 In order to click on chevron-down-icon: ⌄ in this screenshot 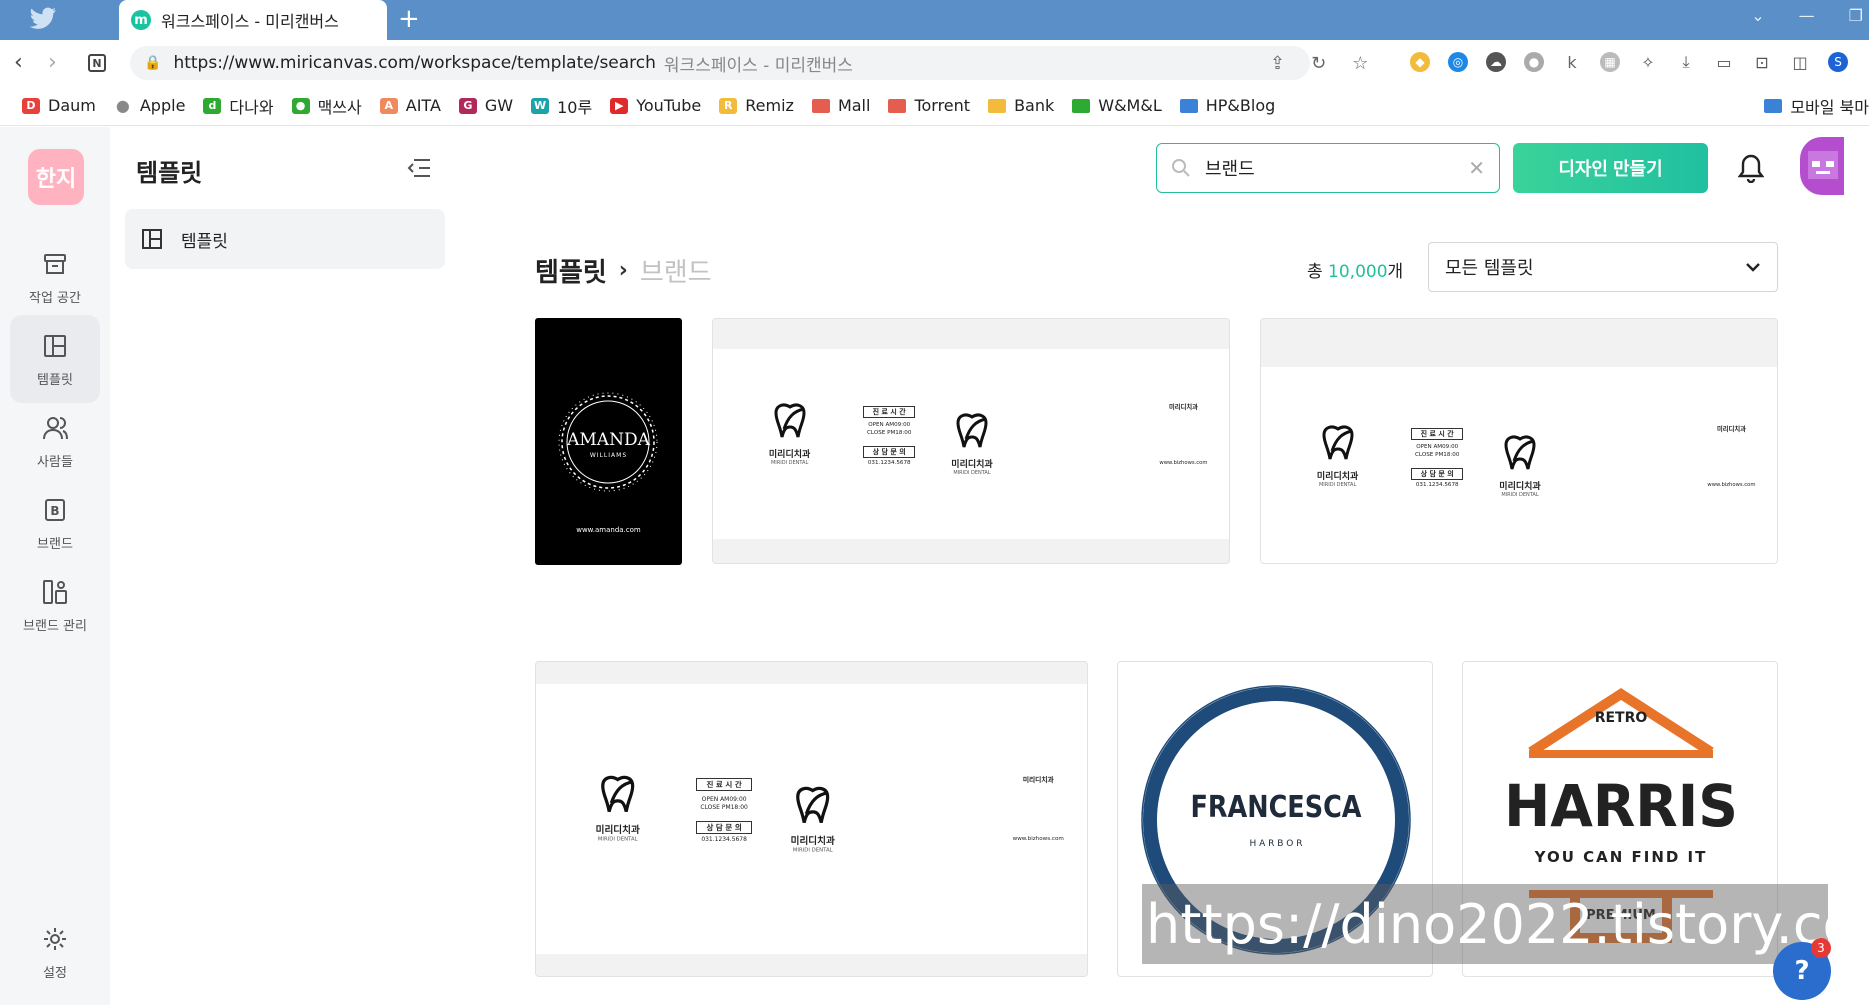, I will do `click(1757, 15)`.